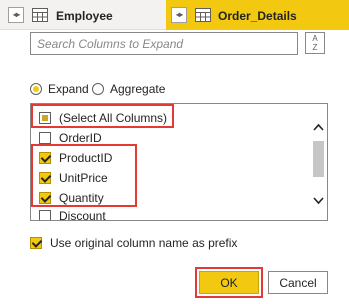 The width and height of the screenshot is (349, 304). What do you see at coordinates (315, 38) in the screenshot?
I see `sort-glyph-a: A` at bounding box center [315, 38].